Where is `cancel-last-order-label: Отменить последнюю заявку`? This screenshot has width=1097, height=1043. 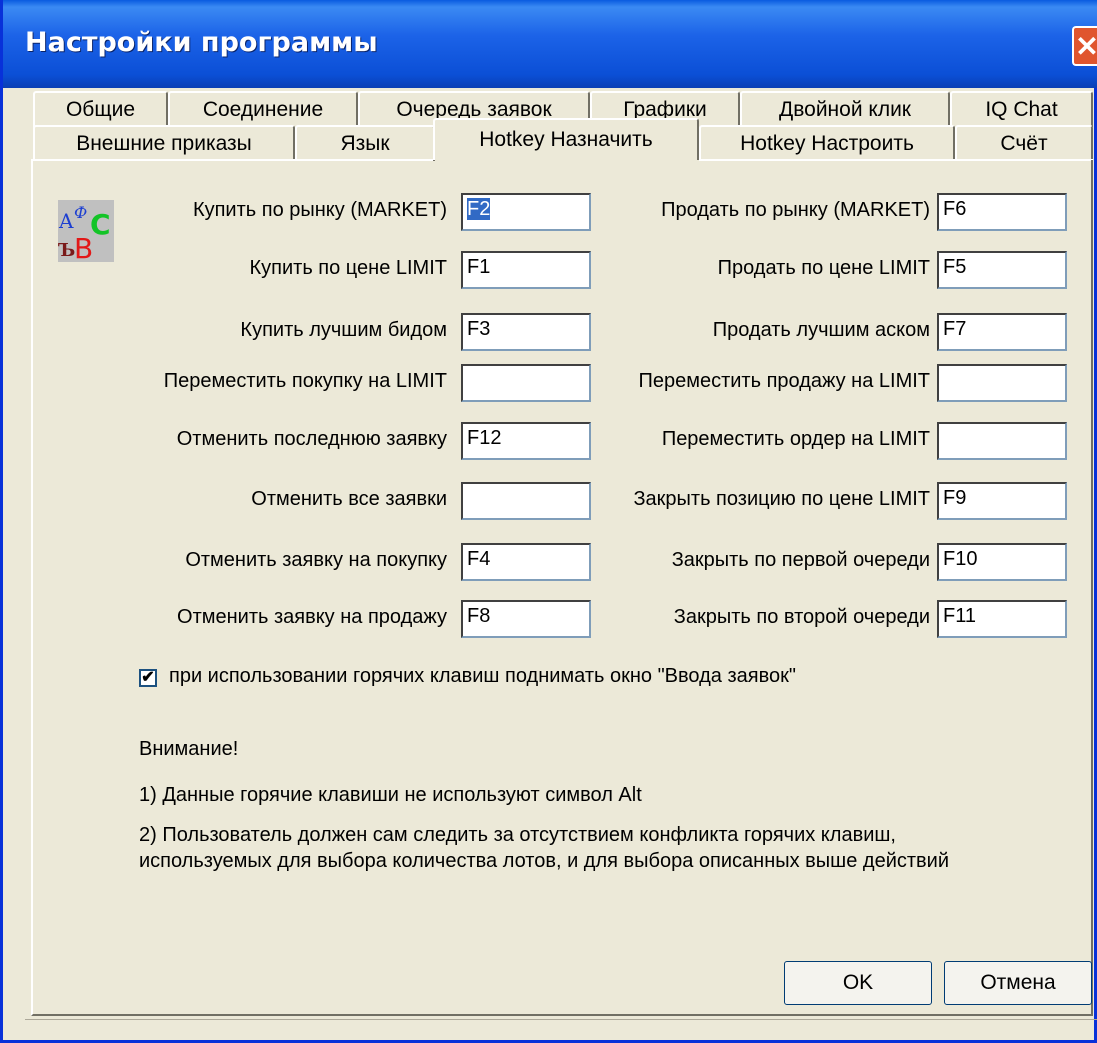
cancel-last-order-label: Отменить последнюю заявку is located at coordinates (311, 439).